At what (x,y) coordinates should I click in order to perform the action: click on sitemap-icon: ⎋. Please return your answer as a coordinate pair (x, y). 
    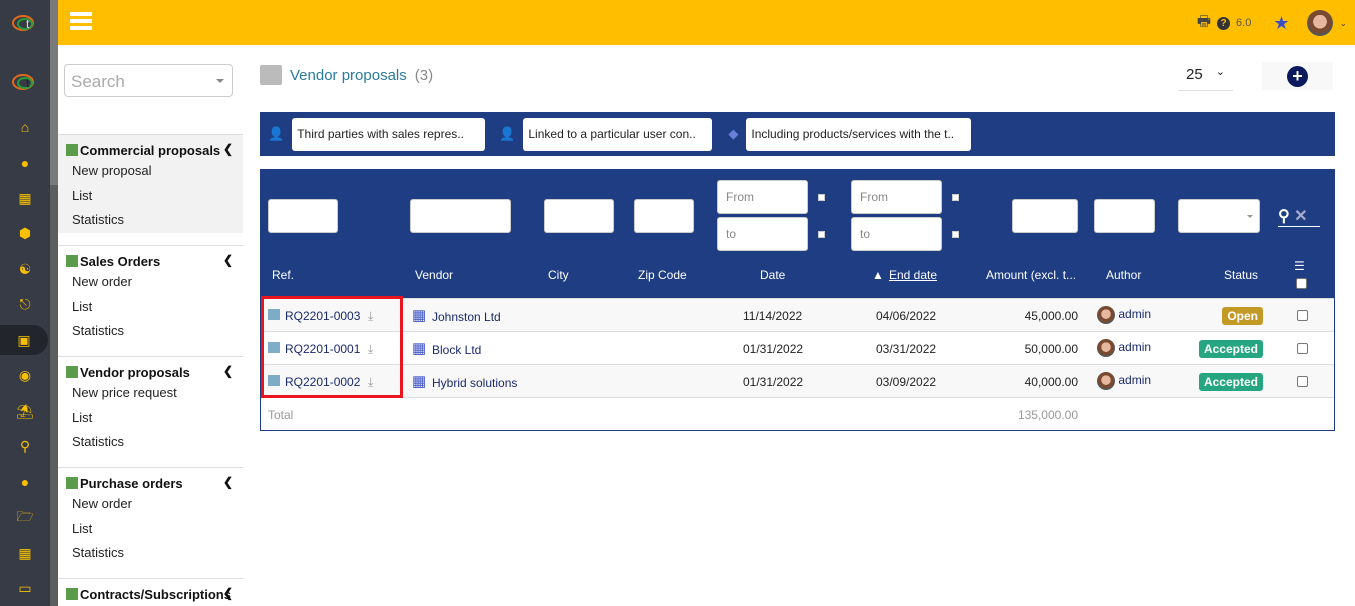
    Looking at the image, I should click on (25, 305).